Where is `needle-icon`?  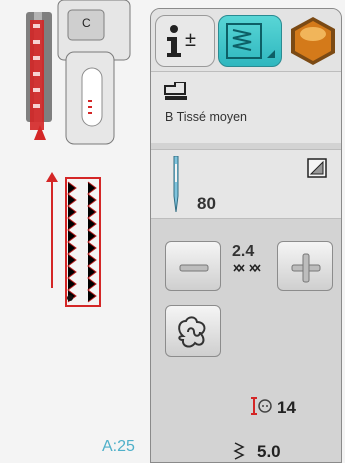 needle-icon is located at coordinates (176, 184).